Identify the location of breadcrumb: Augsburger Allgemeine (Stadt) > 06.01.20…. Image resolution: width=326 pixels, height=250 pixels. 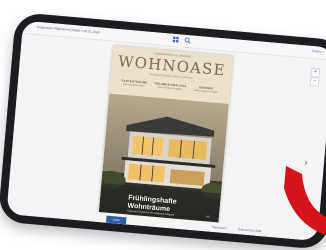
(68, 29).